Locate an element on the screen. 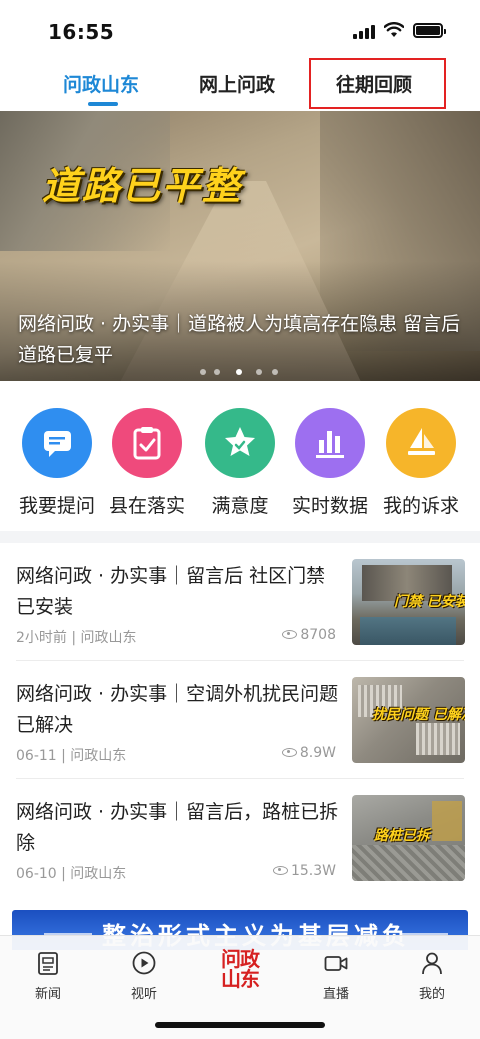 The width and height of the screenshot is (480, 1039). news-icon is located at coordinates (48, 963).